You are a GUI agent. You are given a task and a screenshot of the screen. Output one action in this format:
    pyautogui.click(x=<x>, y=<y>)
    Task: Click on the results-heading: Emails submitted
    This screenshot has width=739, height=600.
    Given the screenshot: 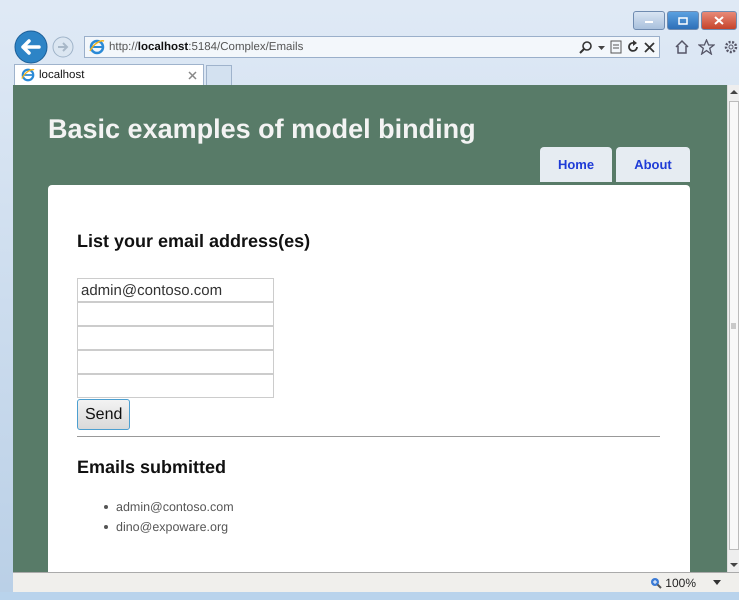 What is the action you would take?
    pyautogui.click(x=151, y=467)
    